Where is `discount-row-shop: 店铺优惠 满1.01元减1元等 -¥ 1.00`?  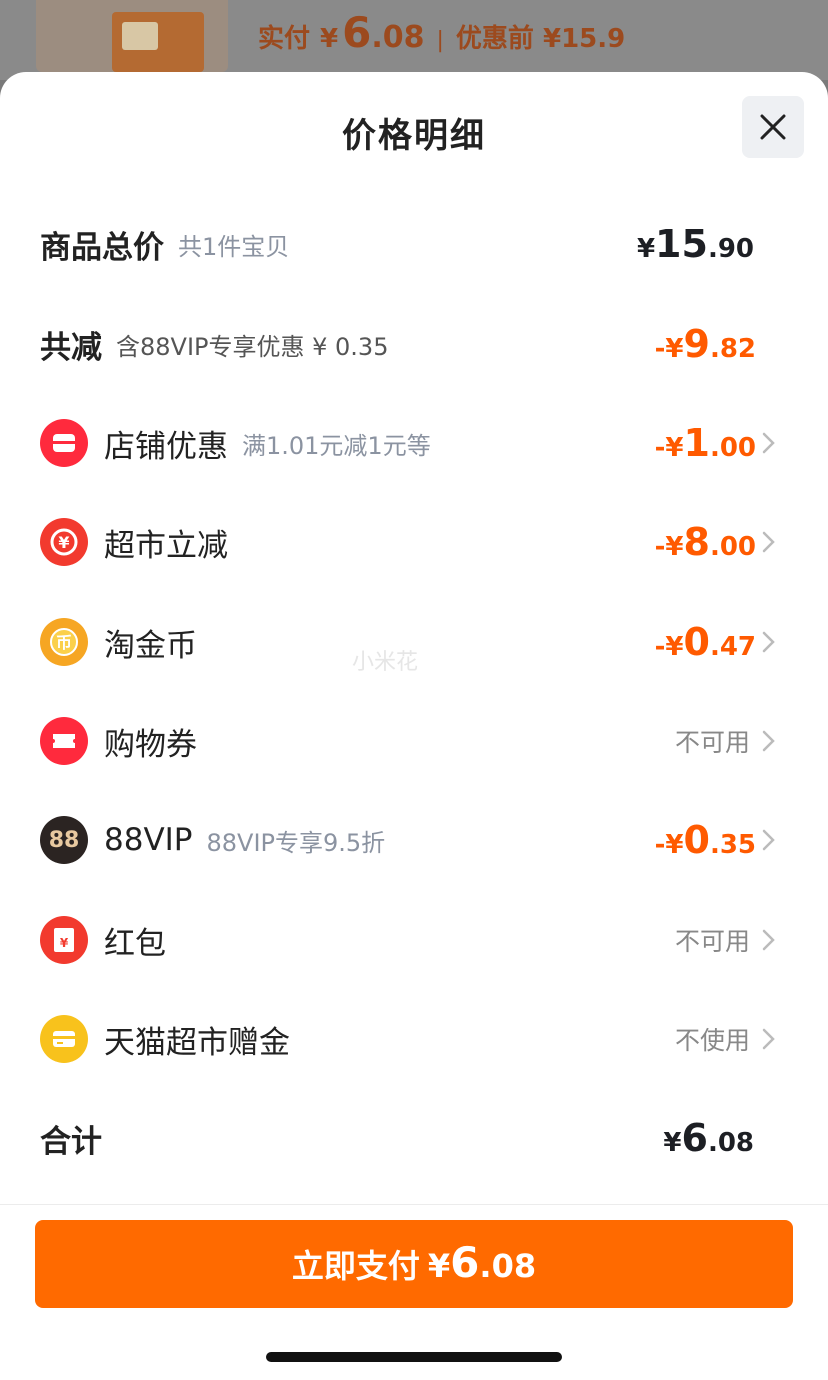
discount-row-shop: 店铺优惠 满1.01元减1元等 -¥ 1.00 is located at coordinates (410, 443).